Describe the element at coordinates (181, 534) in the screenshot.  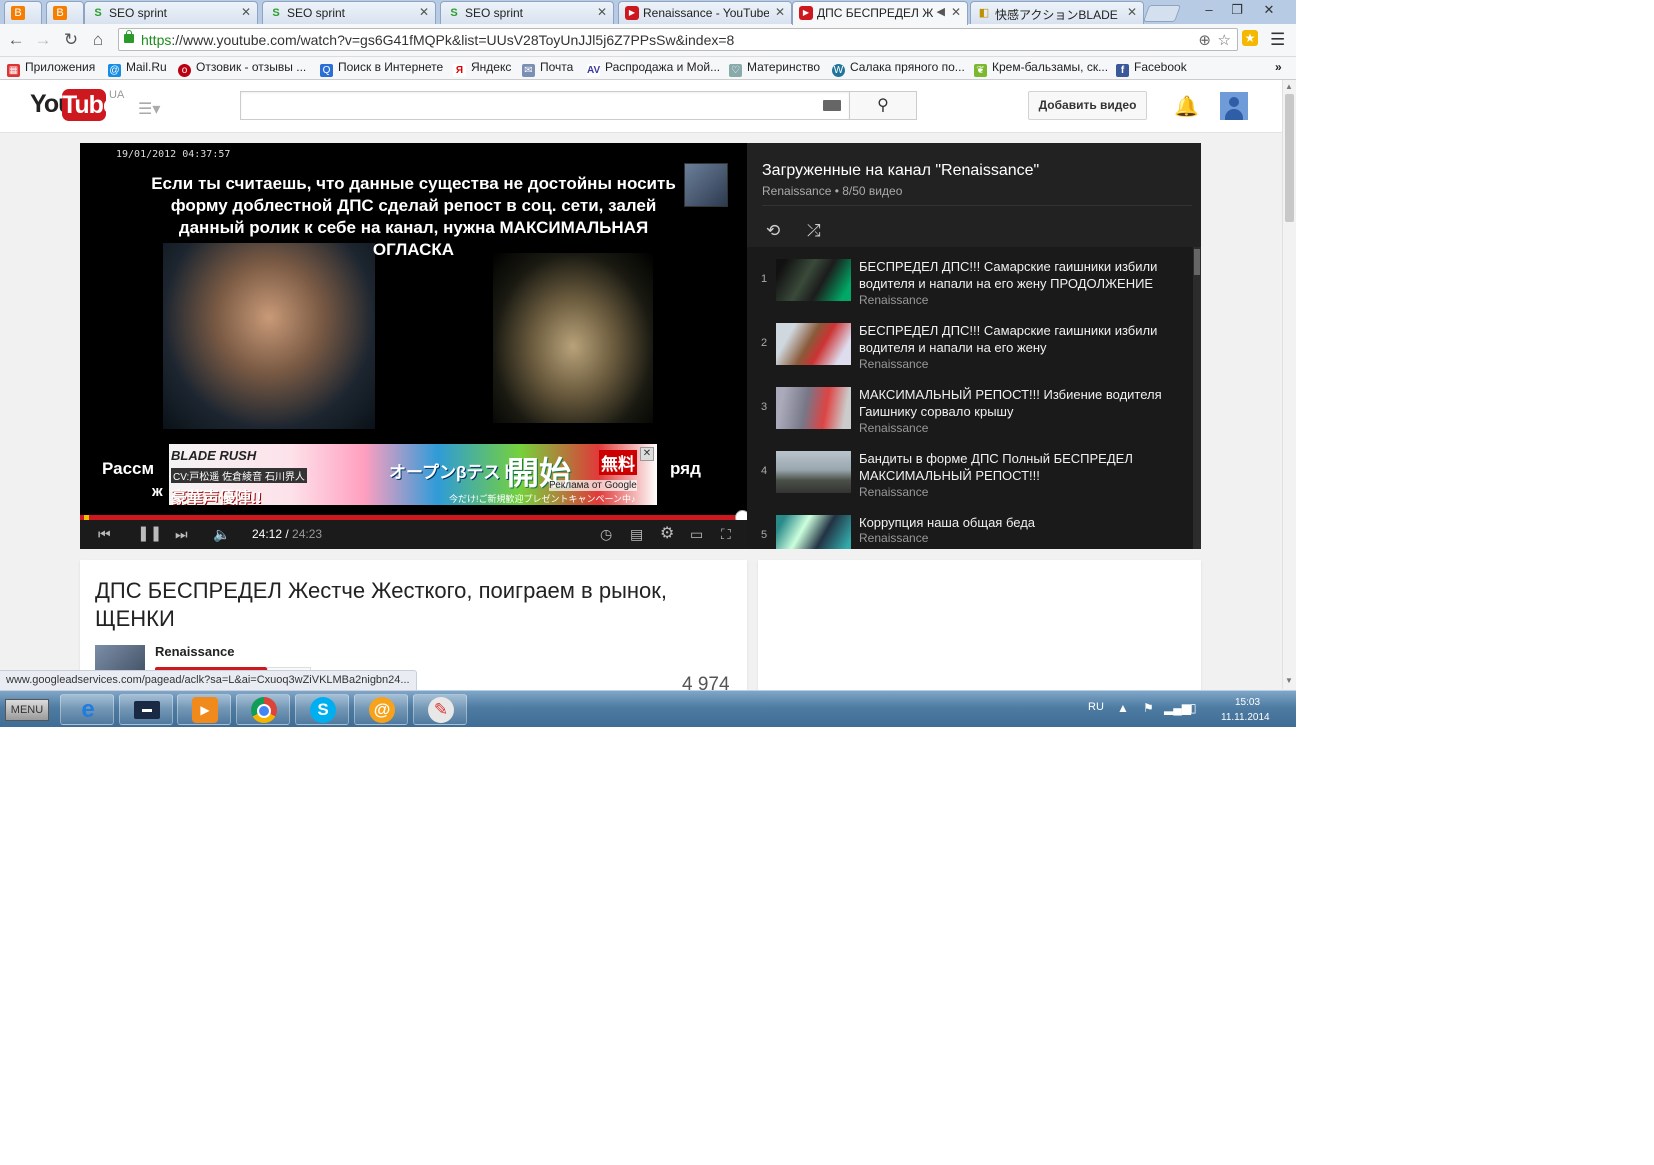
I see `next-icon: ⏭` at that location.